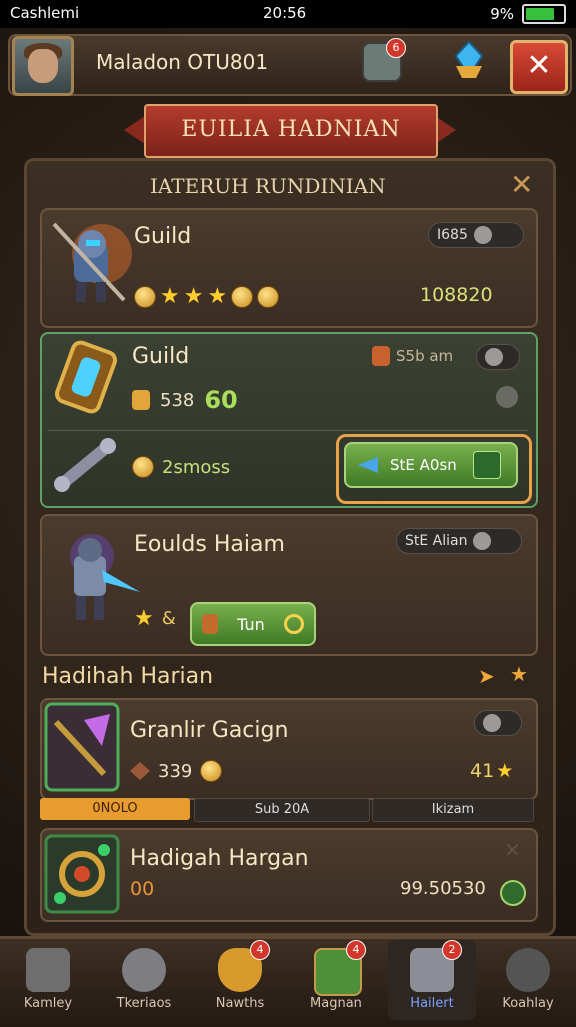  I want to click on panel-close-icon: ✕, so click(521, 184).